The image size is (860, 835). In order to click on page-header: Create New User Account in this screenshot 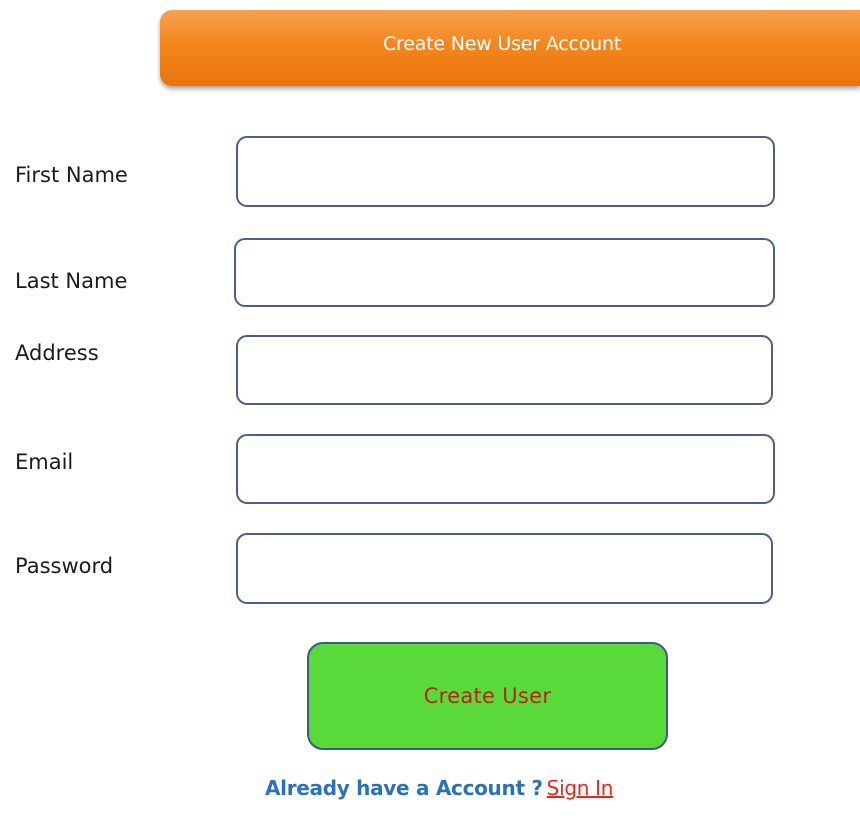, I will do `click(510, 48)`.